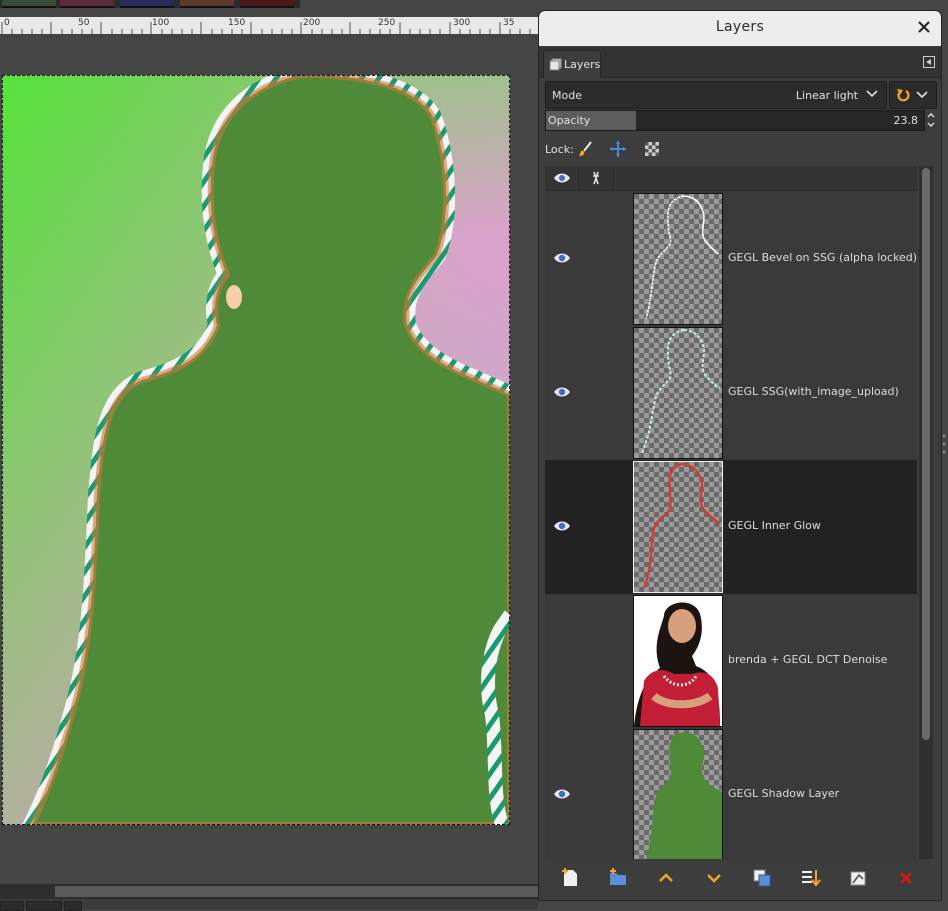 This screenshot has height=911, width=948. Describe the element at coordinates (269, 905) in the screenshot. I see `status-bar` at that location.